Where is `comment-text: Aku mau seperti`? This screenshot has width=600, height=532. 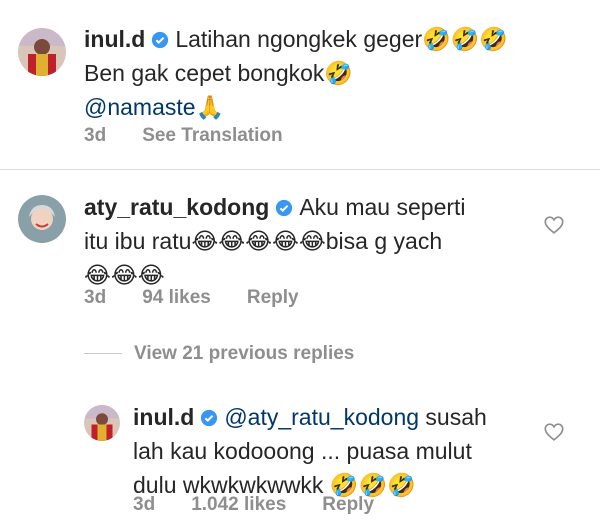
comment-text: Aku mau seperti is located at coordinates (382, 207).